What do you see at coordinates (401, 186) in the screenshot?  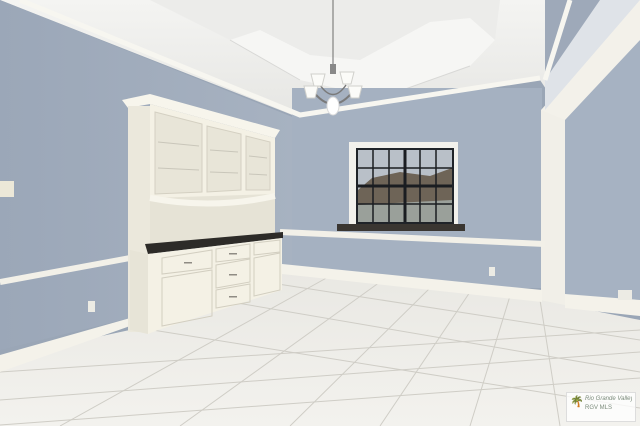 I see `window-icon` at bounding box center [401, 186].